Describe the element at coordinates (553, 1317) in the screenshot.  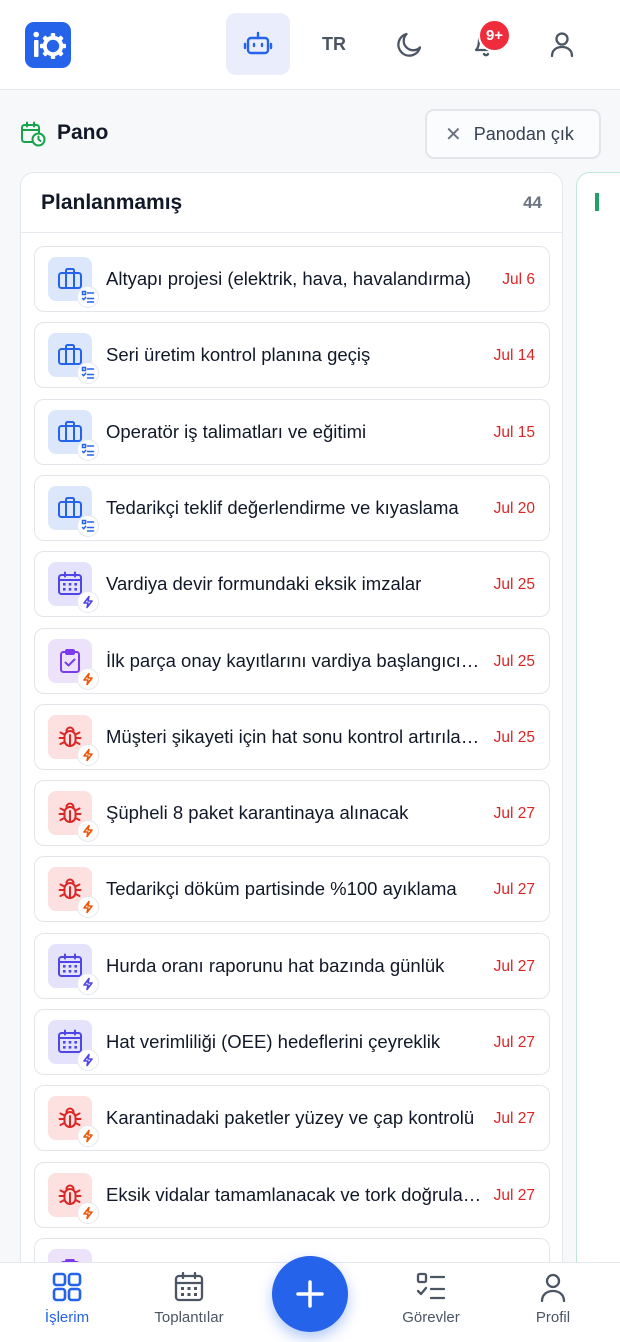
I see `nav-label: Profil` at that location.